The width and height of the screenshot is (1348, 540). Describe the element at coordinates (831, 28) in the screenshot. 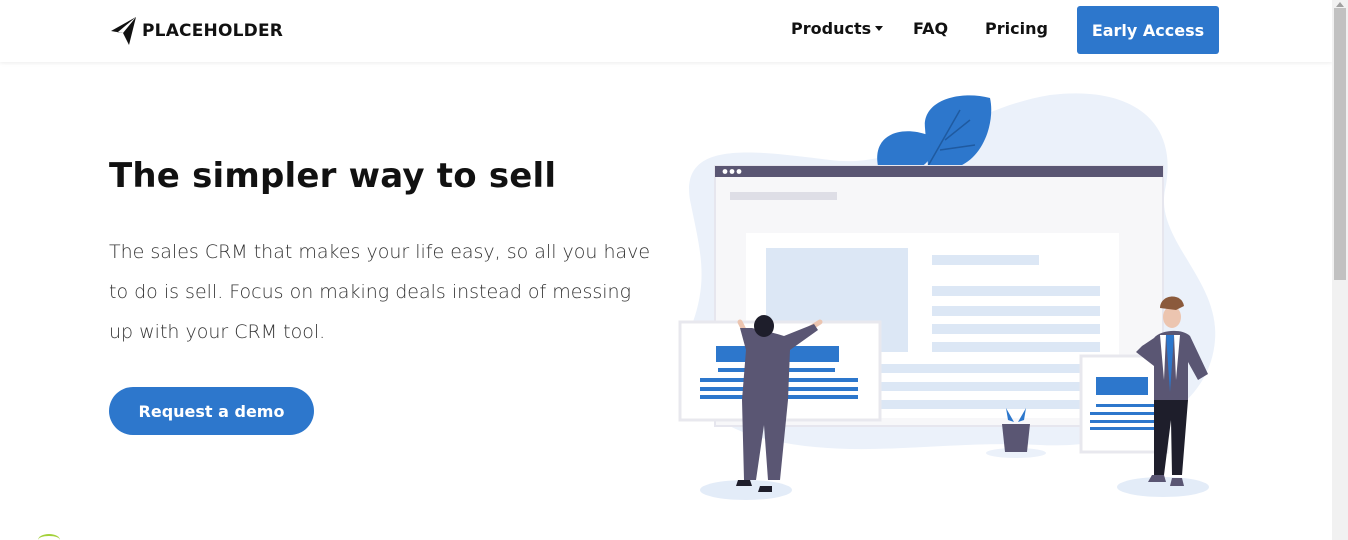

I see `nav-products-label: Products` at that location.